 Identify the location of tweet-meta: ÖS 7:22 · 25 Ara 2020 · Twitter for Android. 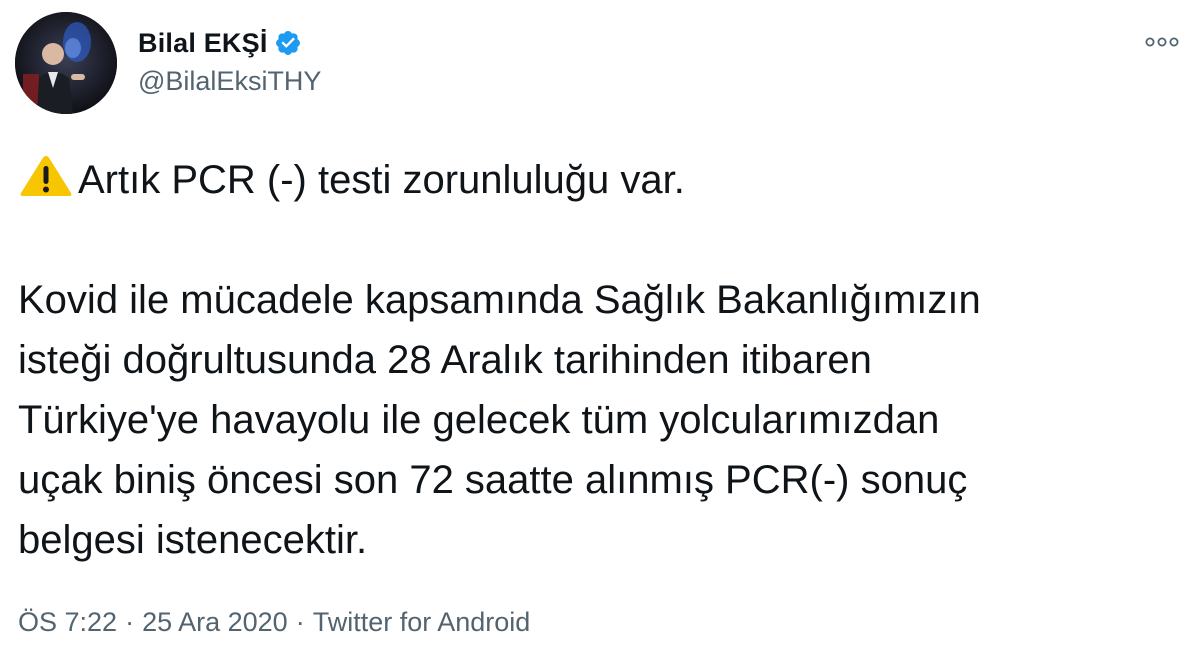
(274, 622).